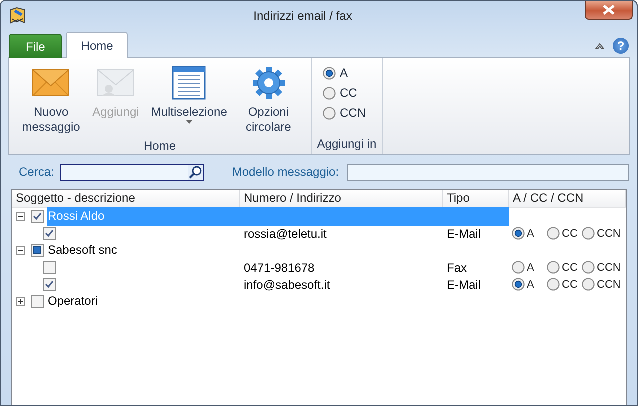 This screenshot has height=406, width=638. Describe the element at coordinates (347, 145) in the screenshot. I see `group-label: Aggiungi in` at that location.